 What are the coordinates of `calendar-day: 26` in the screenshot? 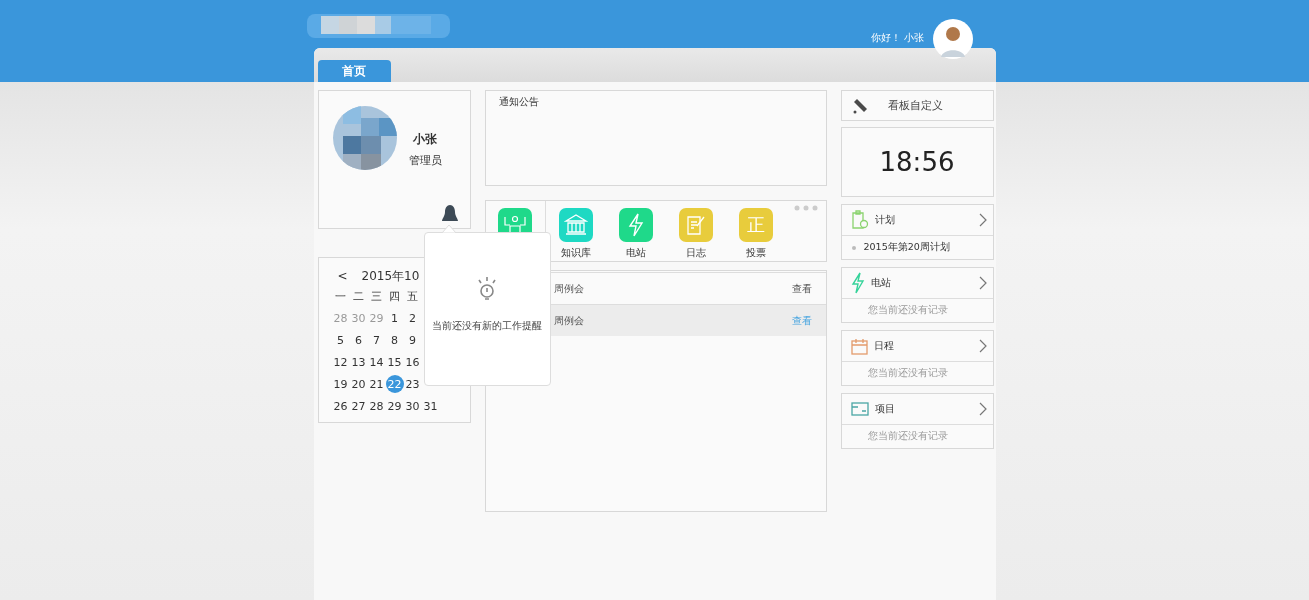 It's located at (340, 406).